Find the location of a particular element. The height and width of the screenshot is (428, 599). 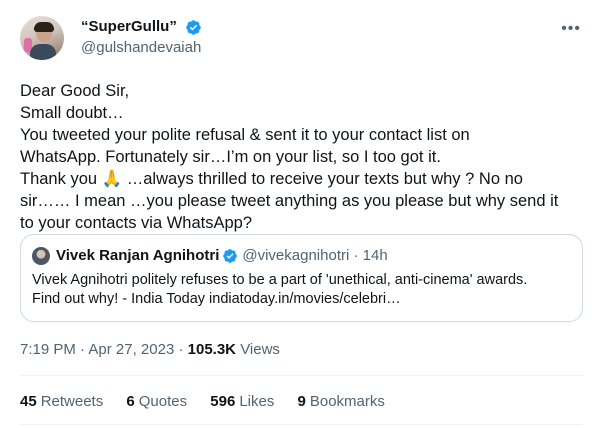

author-handle: @gulshandevaiah is located at coordinates (141, 48).